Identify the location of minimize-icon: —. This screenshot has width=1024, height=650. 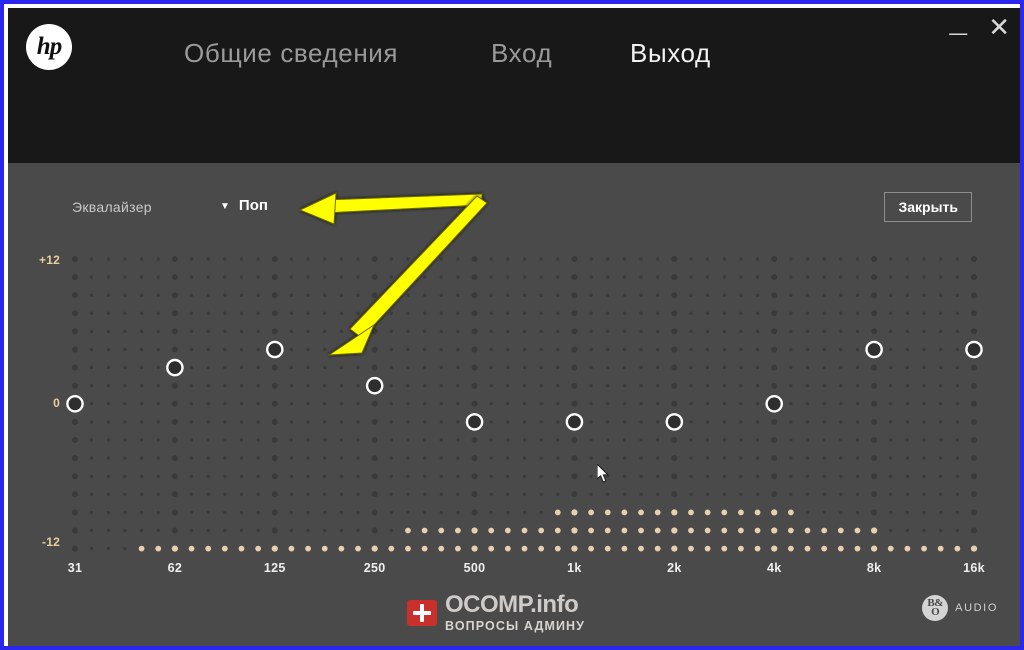
(958, 33).